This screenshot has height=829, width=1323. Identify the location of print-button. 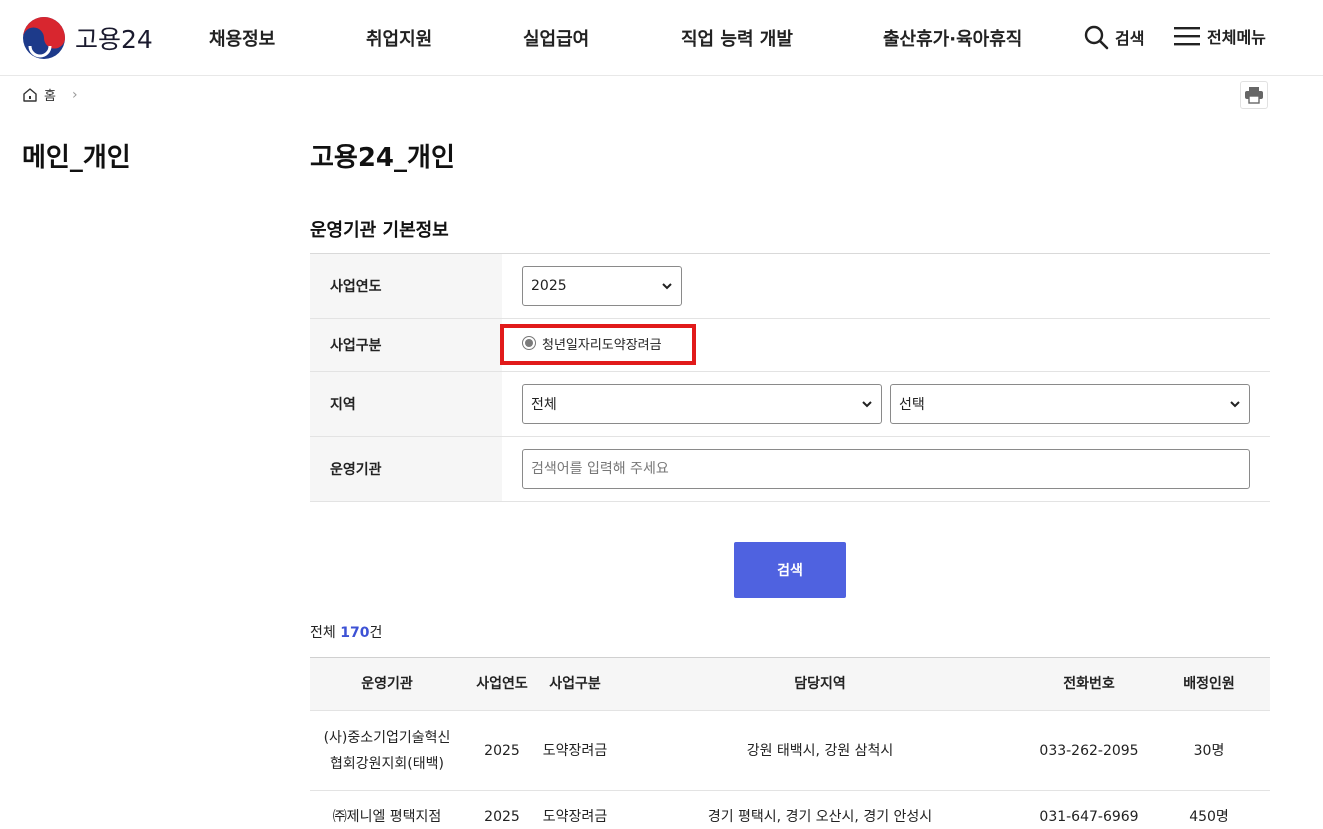
(1254, 95).